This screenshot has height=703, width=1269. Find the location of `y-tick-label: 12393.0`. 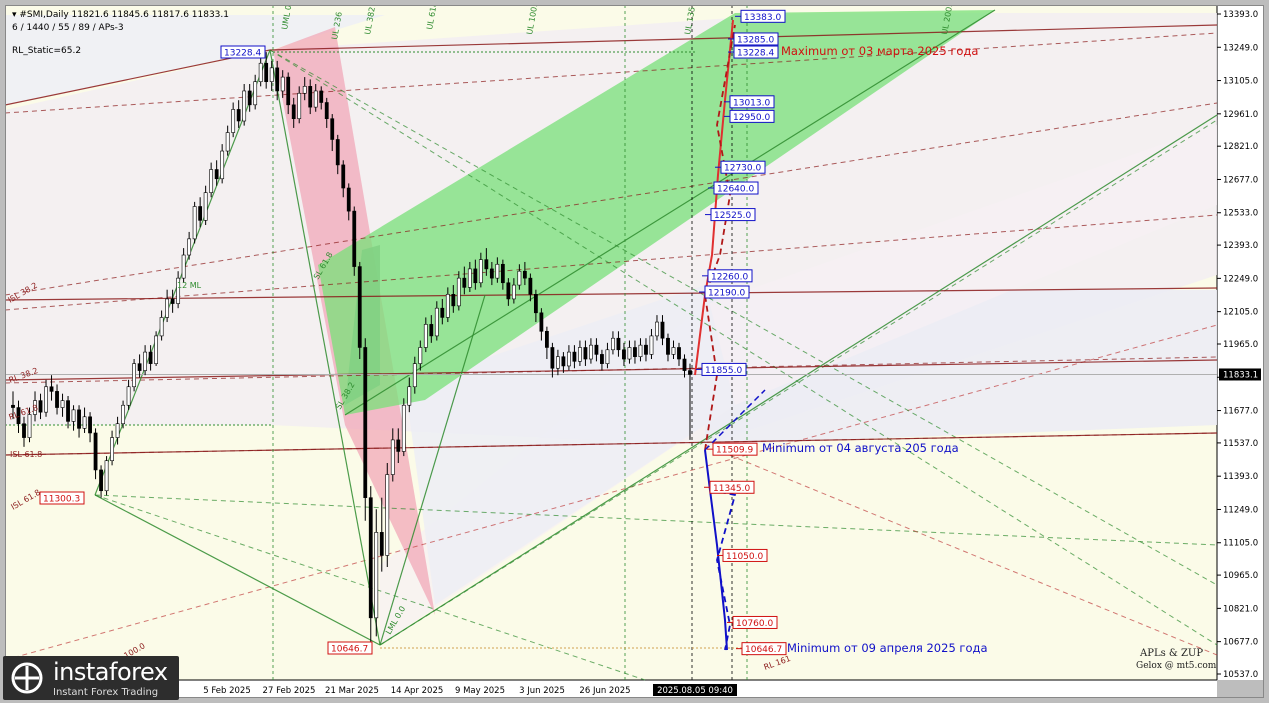

y-tick-label: 12393.0 is located at coordinates (1240, 246).